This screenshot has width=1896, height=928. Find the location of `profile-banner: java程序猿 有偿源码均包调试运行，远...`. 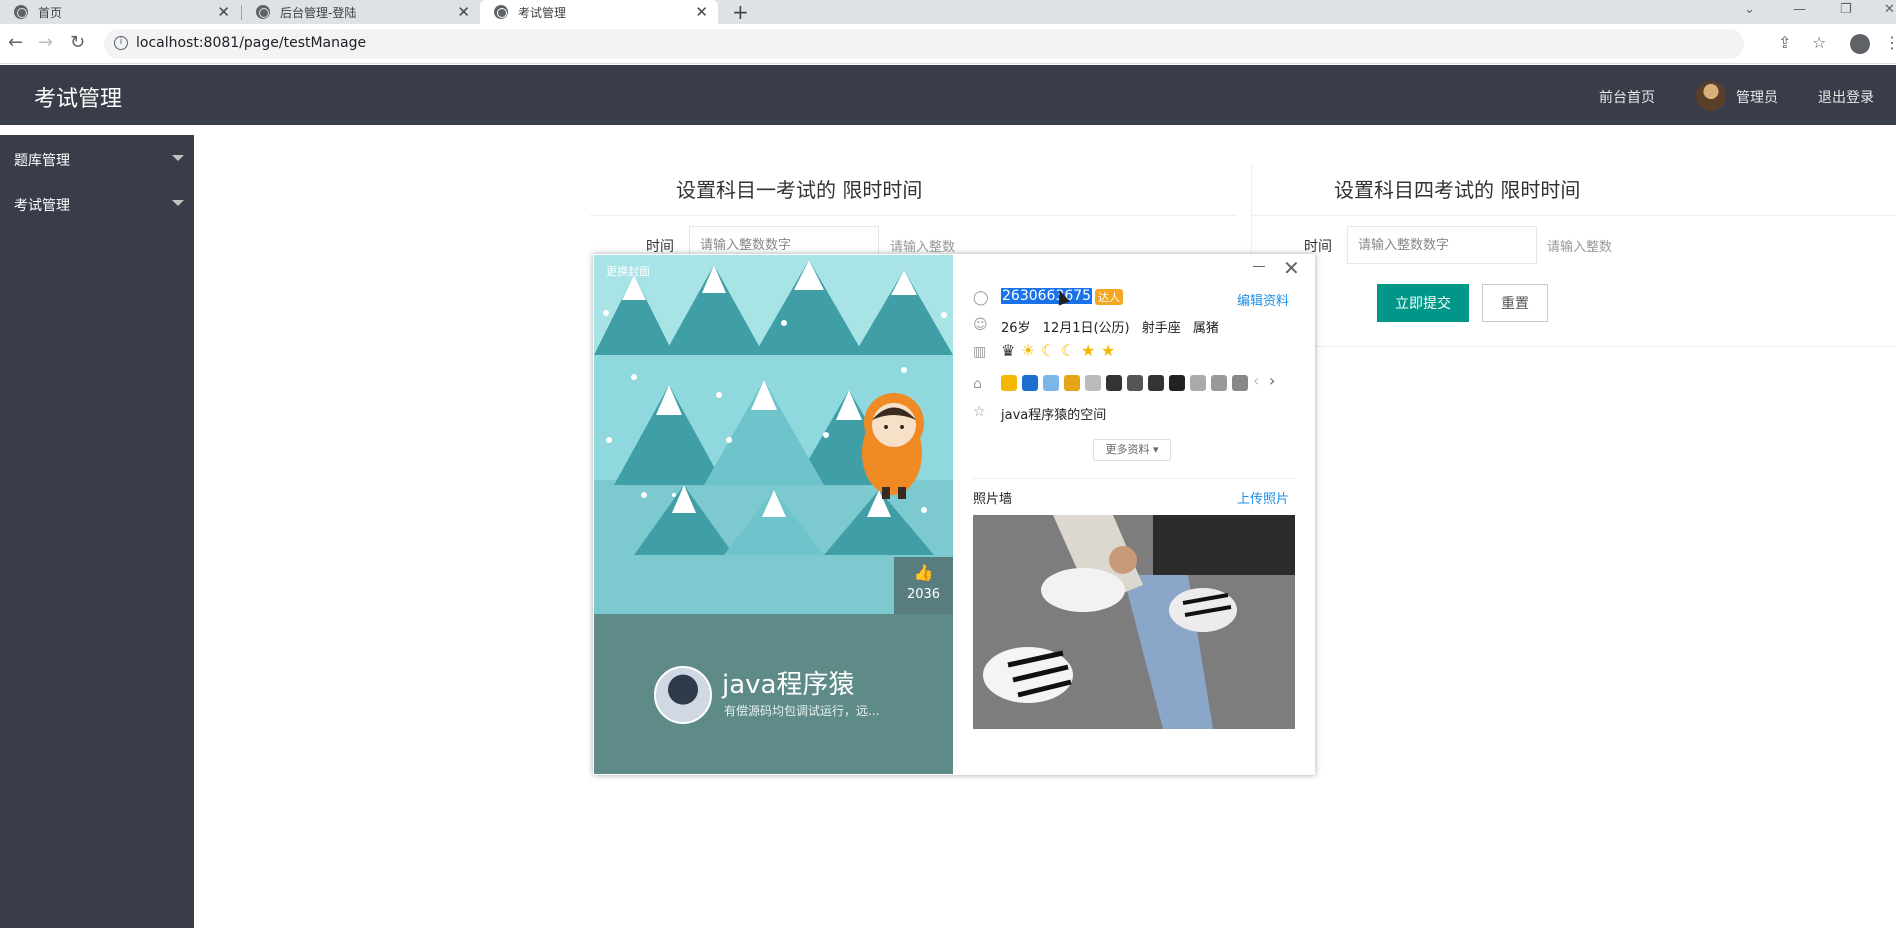

profile-banner: java程序猿 有偿源码均包调试运行，远... is located at coordinates (773, 694).